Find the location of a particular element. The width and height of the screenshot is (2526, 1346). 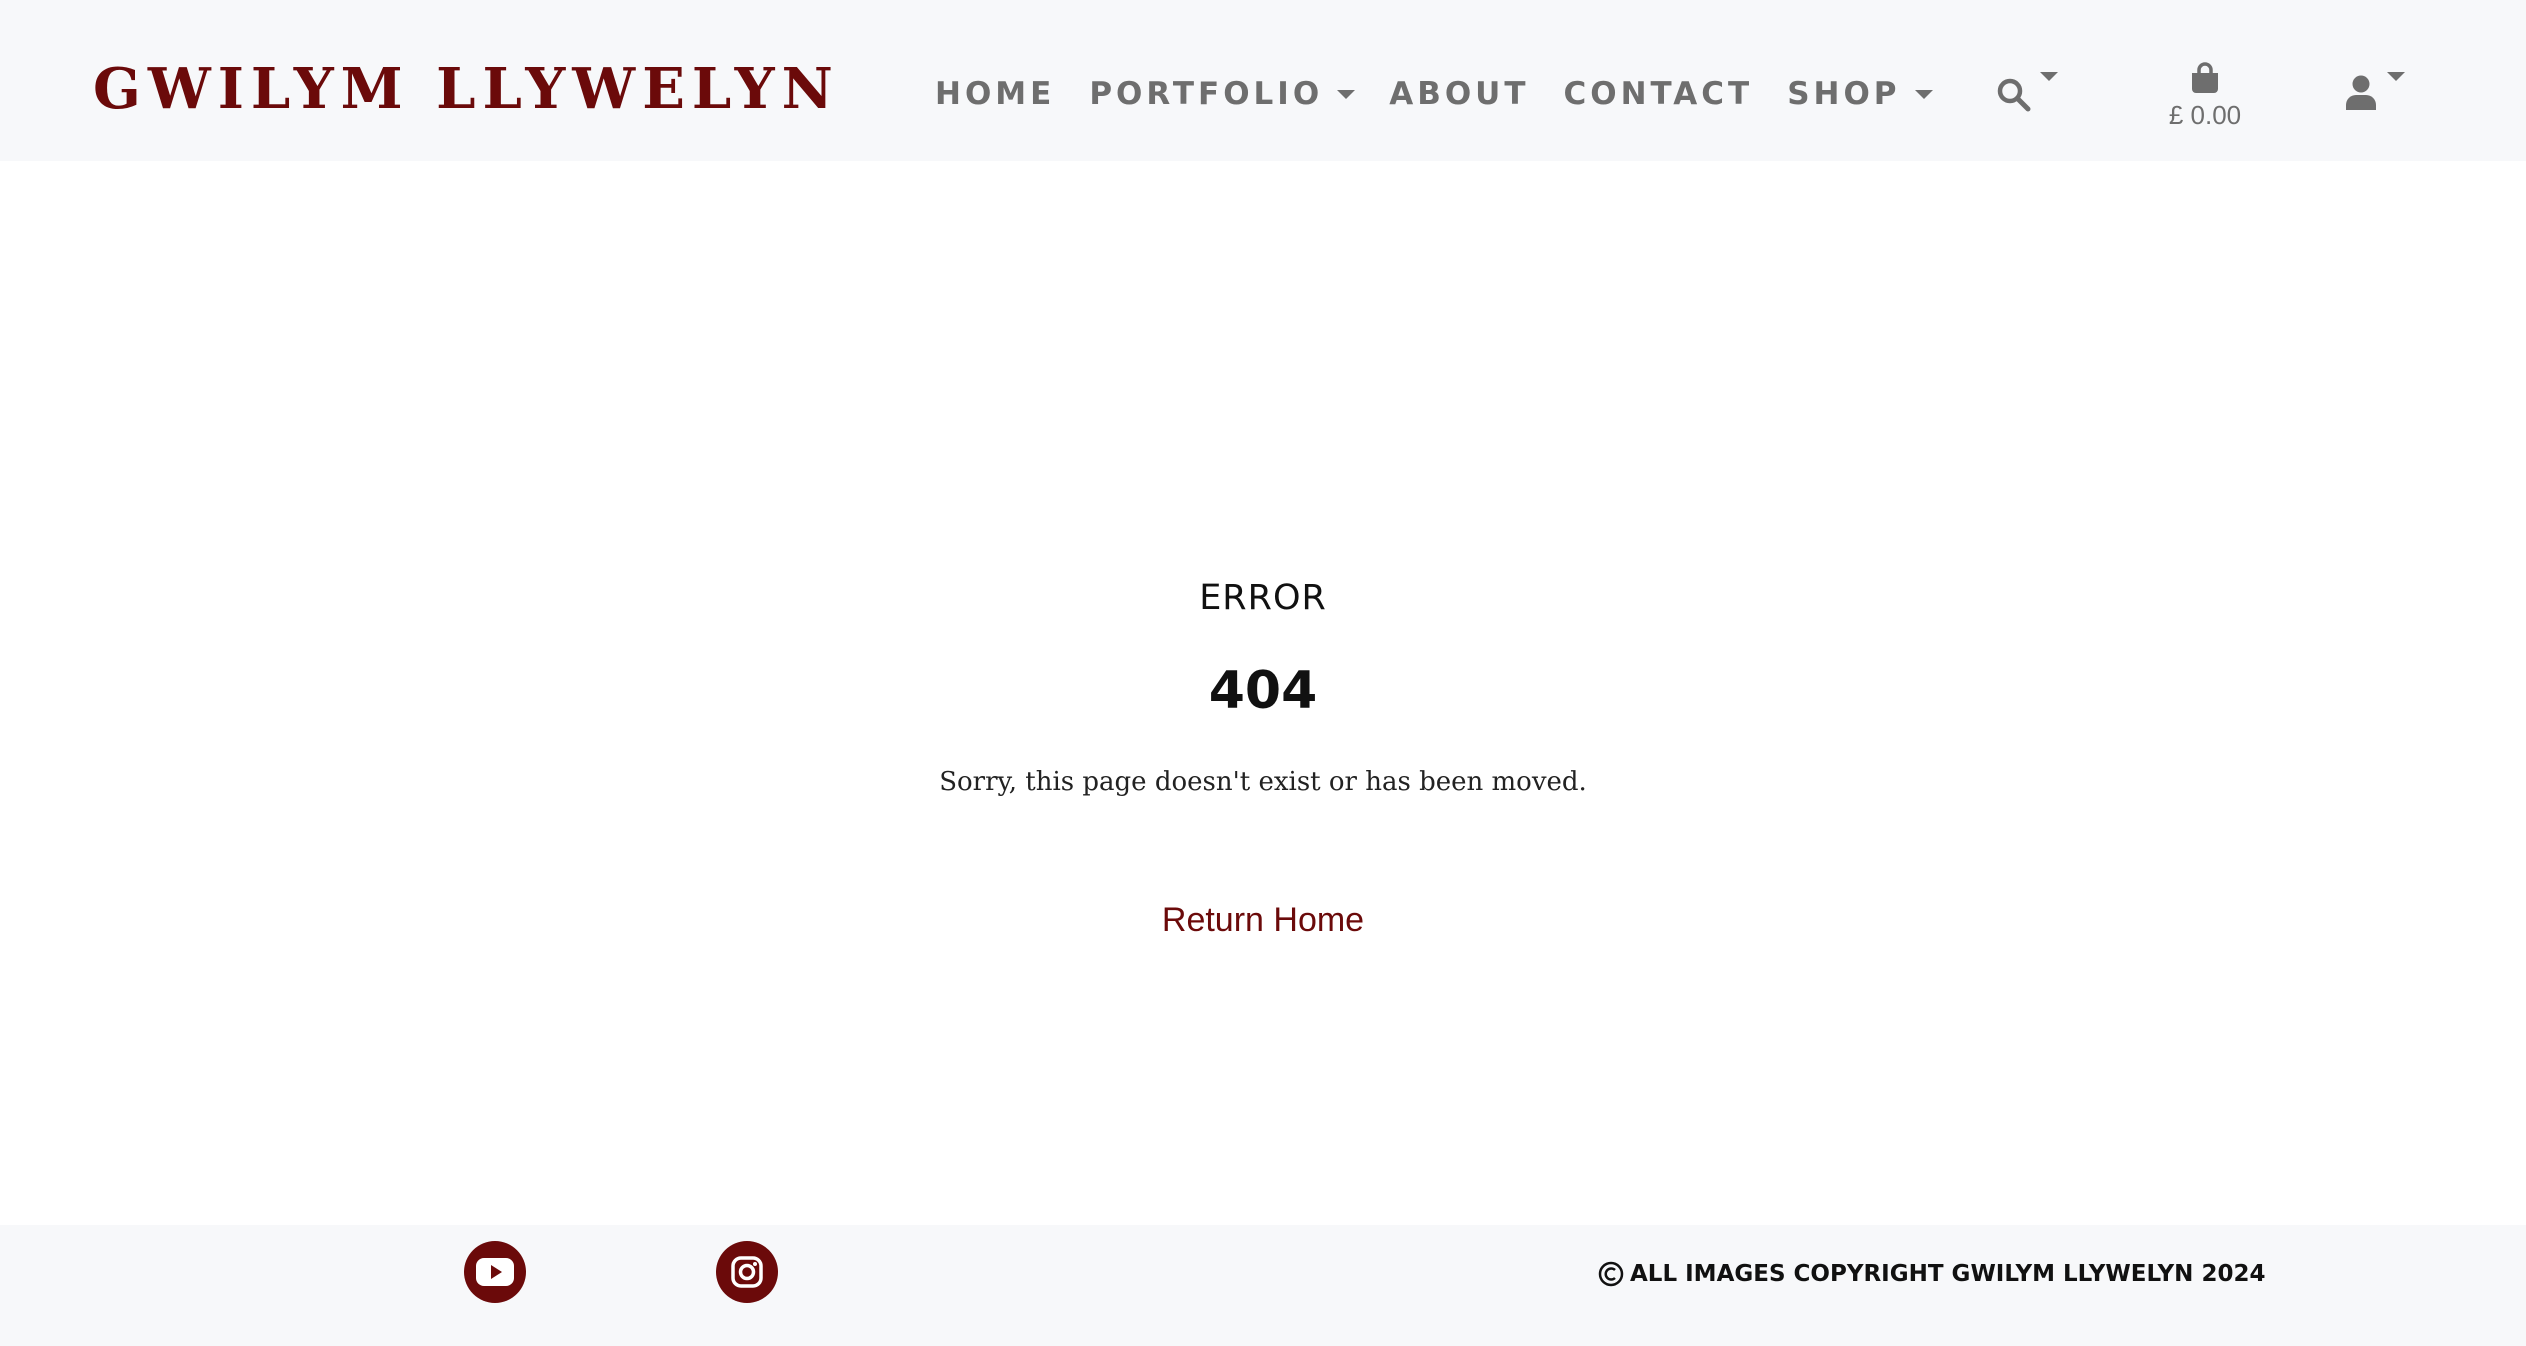

error-code: 404 is located at coordinates (1263, 691).